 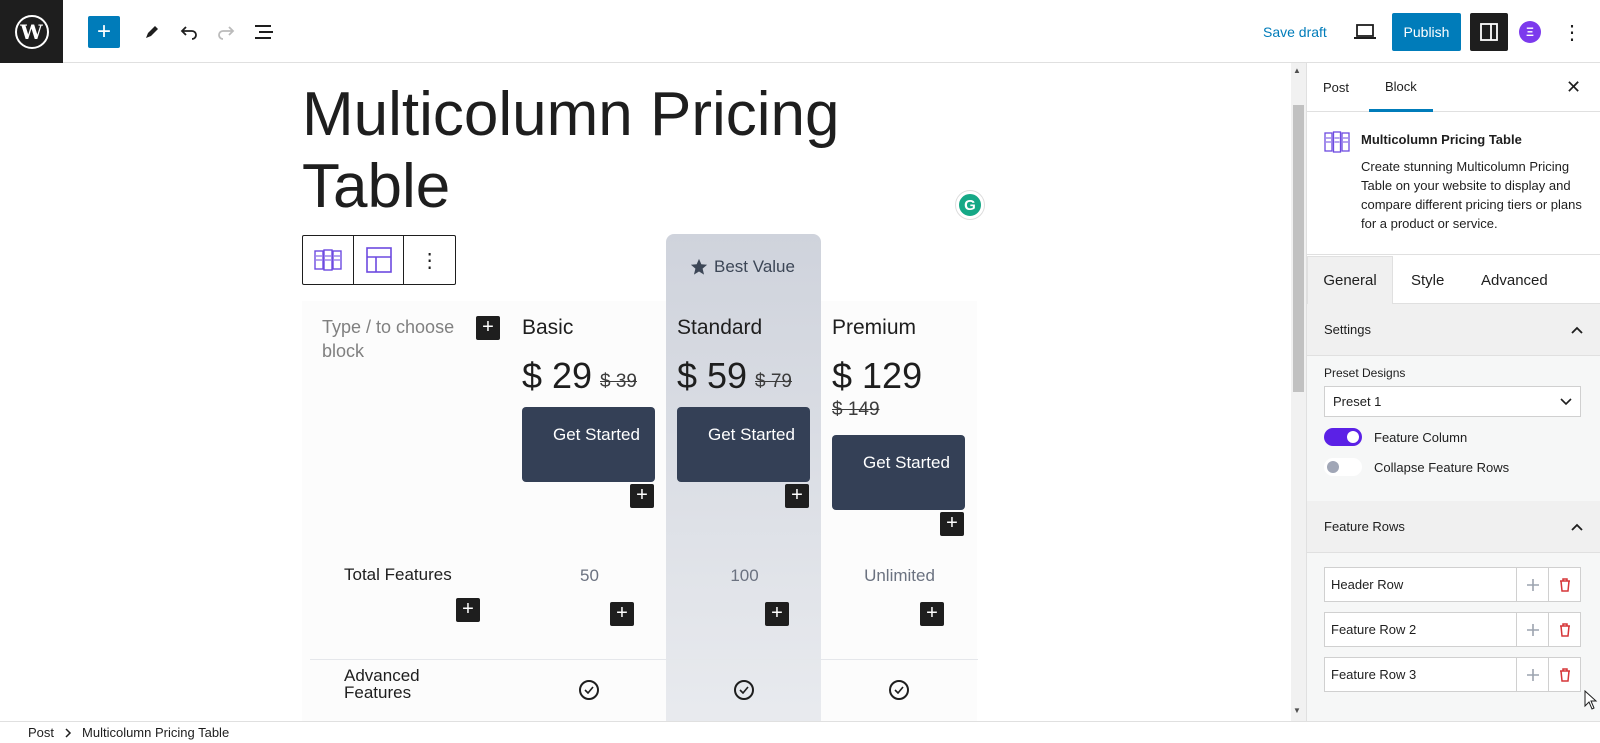 I want to click on feature-row-item: Feature Row 3, so click(x=1452, y=674).